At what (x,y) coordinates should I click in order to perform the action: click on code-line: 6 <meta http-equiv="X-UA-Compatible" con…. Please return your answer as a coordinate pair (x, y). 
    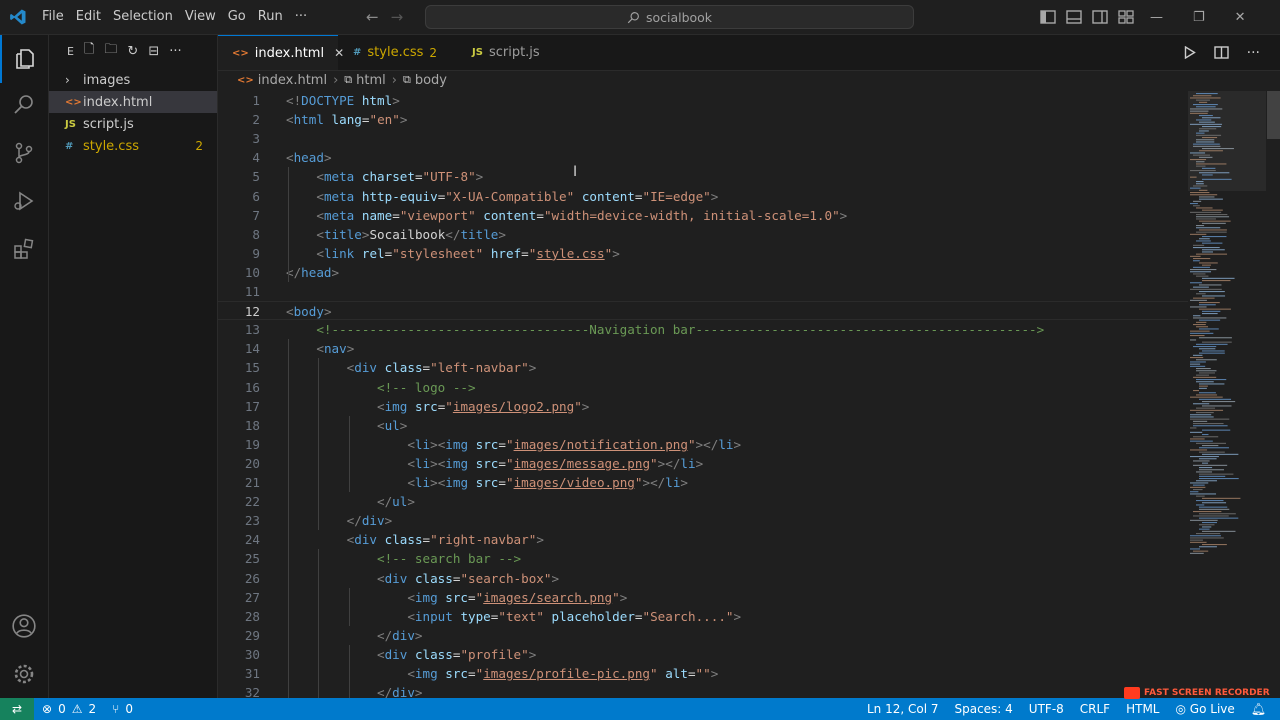
    Looking at the image, I should click on (703, 196).